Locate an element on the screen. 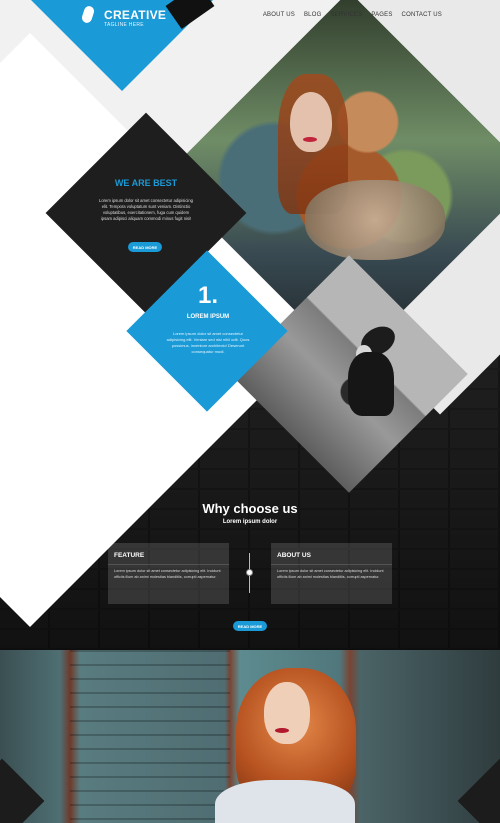  why-choose-us-read-more-button: READ MORE is located at coordinates (250, 626).